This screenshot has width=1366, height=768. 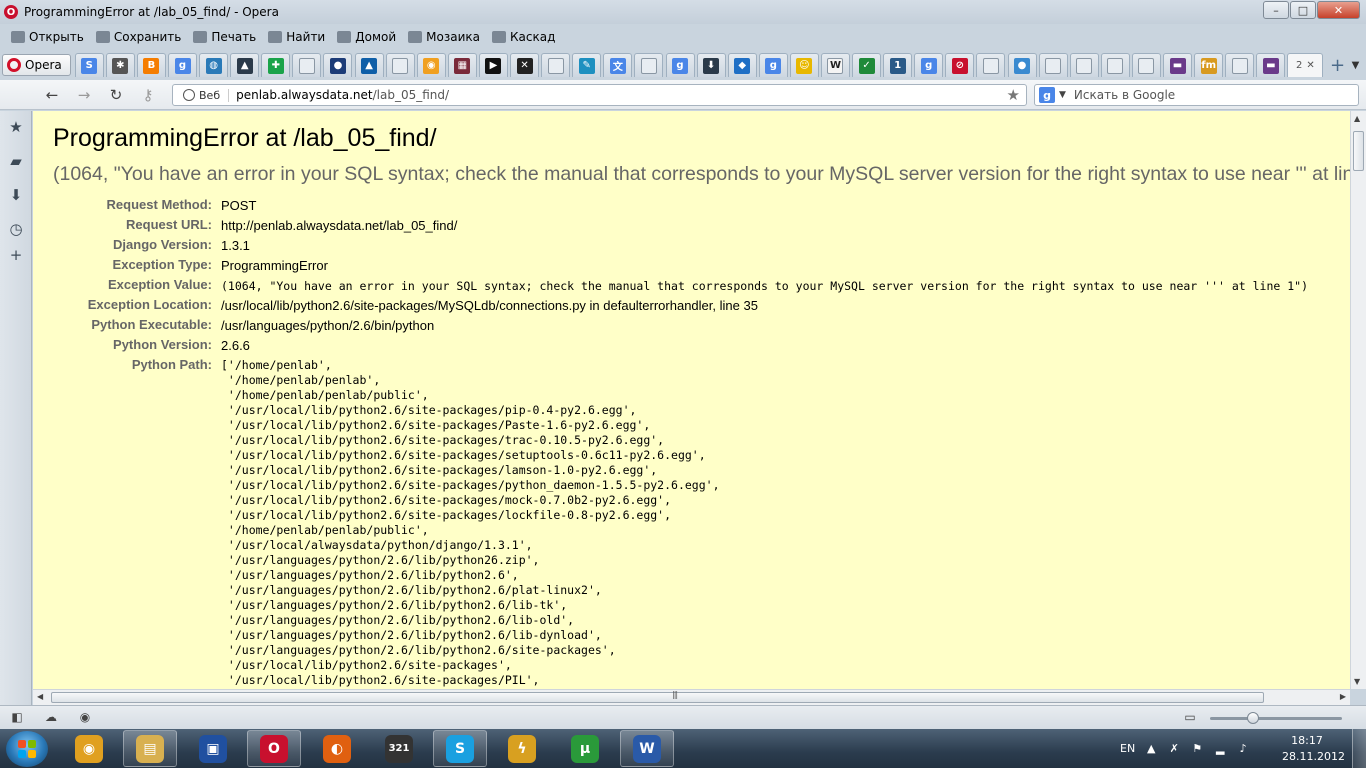 What do you see at coordinates (151, 65) in the screenshot?
I see `browser-tab: B` at bounding box center [151, 65].